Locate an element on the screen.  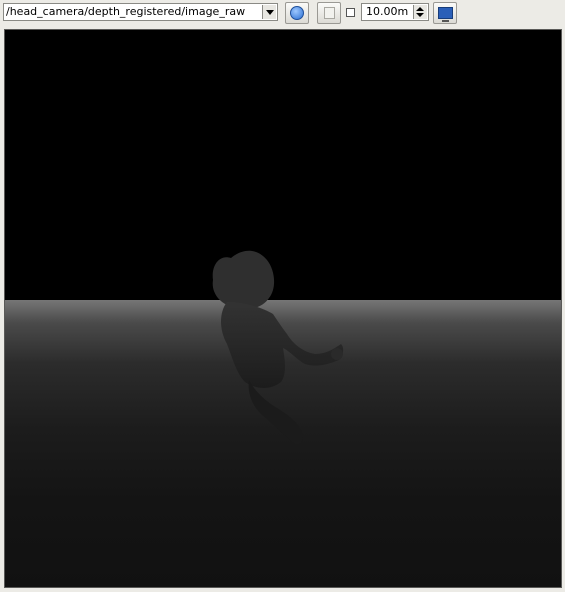
depth-person-silhouette is located at coordinates (278, 347).